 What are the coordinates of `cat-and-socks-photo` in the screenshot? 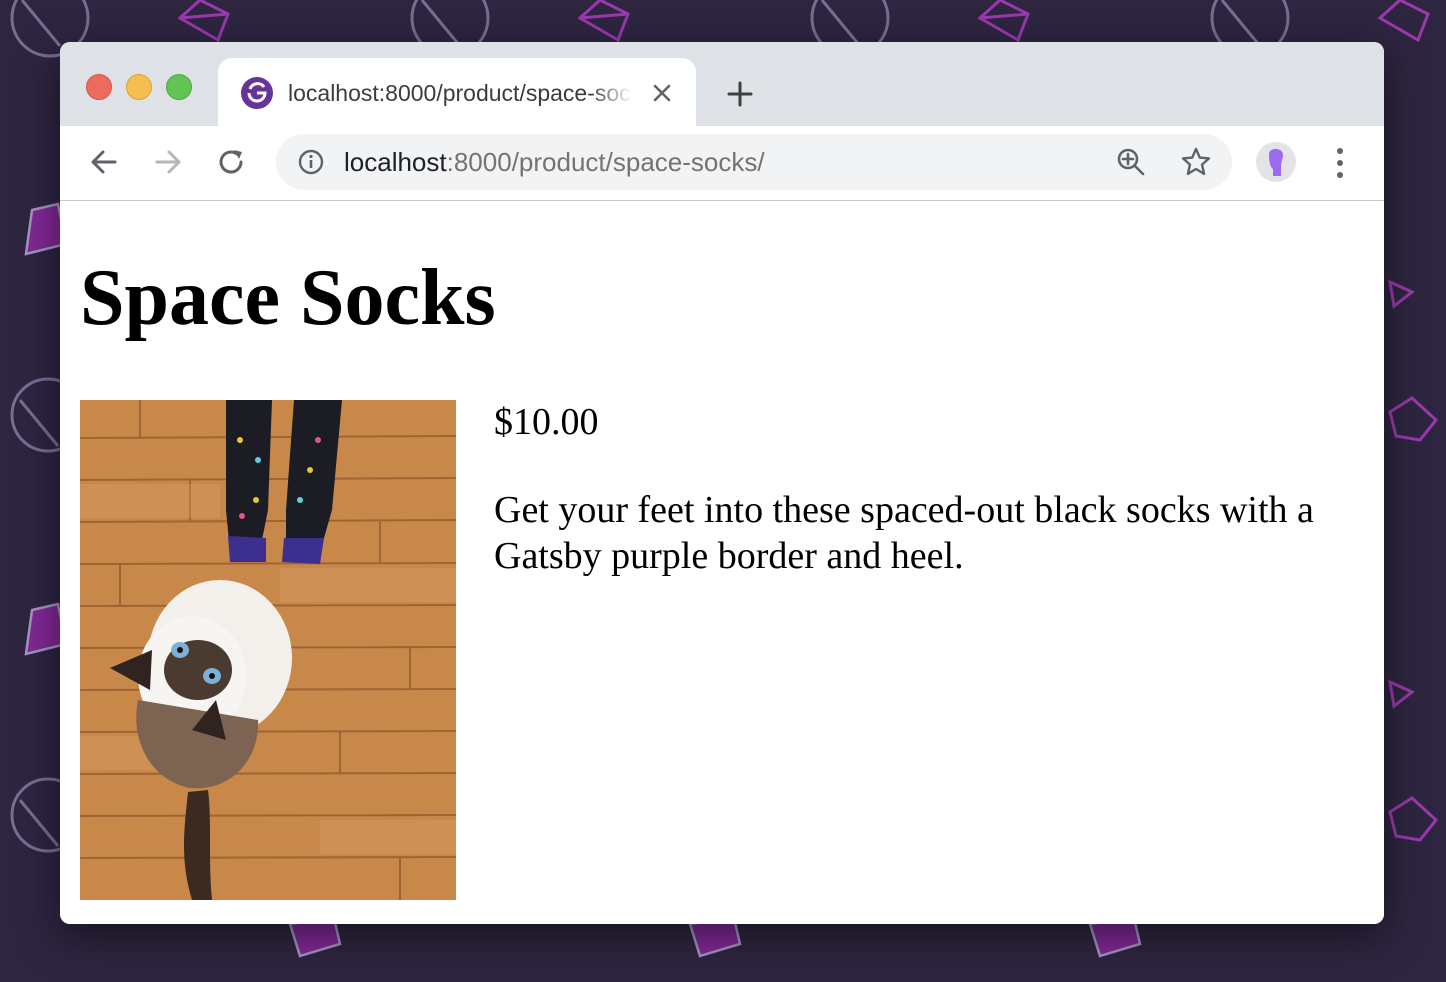 It's located at (268, 650).